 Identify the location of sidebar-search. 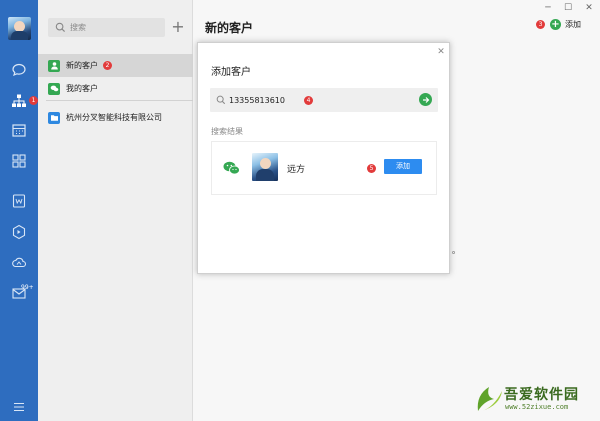
(106, 27).